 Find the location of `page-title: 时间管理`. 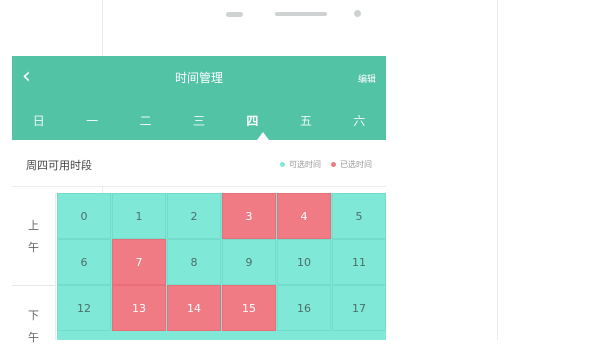

page-title: 时间管理 is located at coordinates (198, 78).